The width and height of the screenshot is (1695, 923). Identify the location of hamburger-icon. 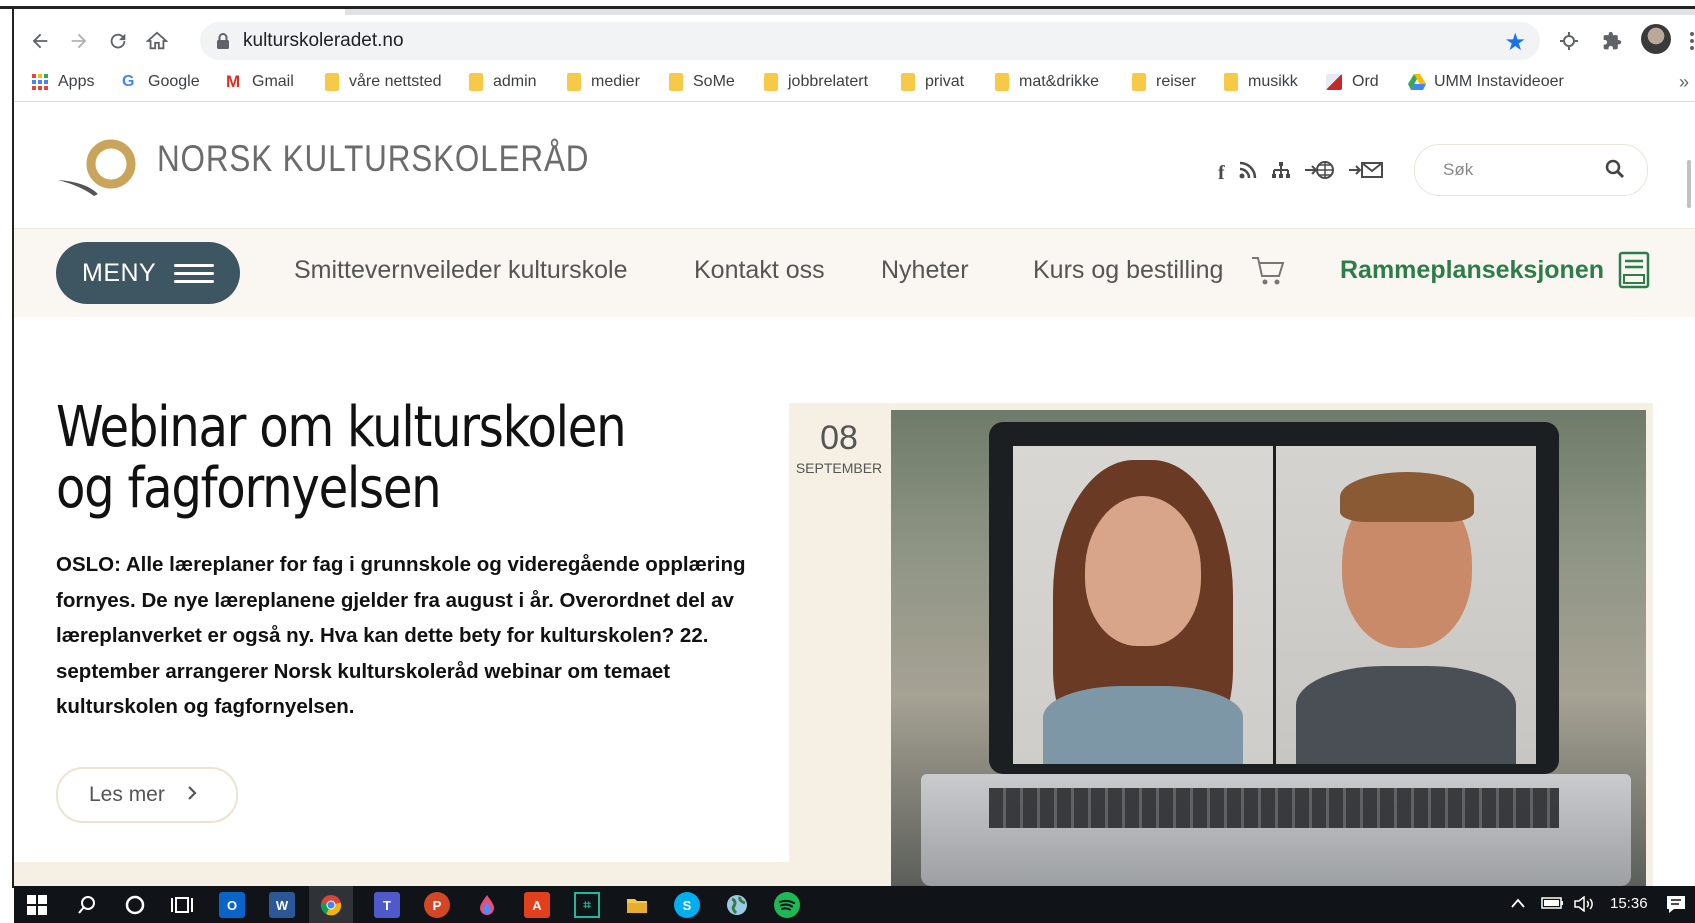
(194, 273).